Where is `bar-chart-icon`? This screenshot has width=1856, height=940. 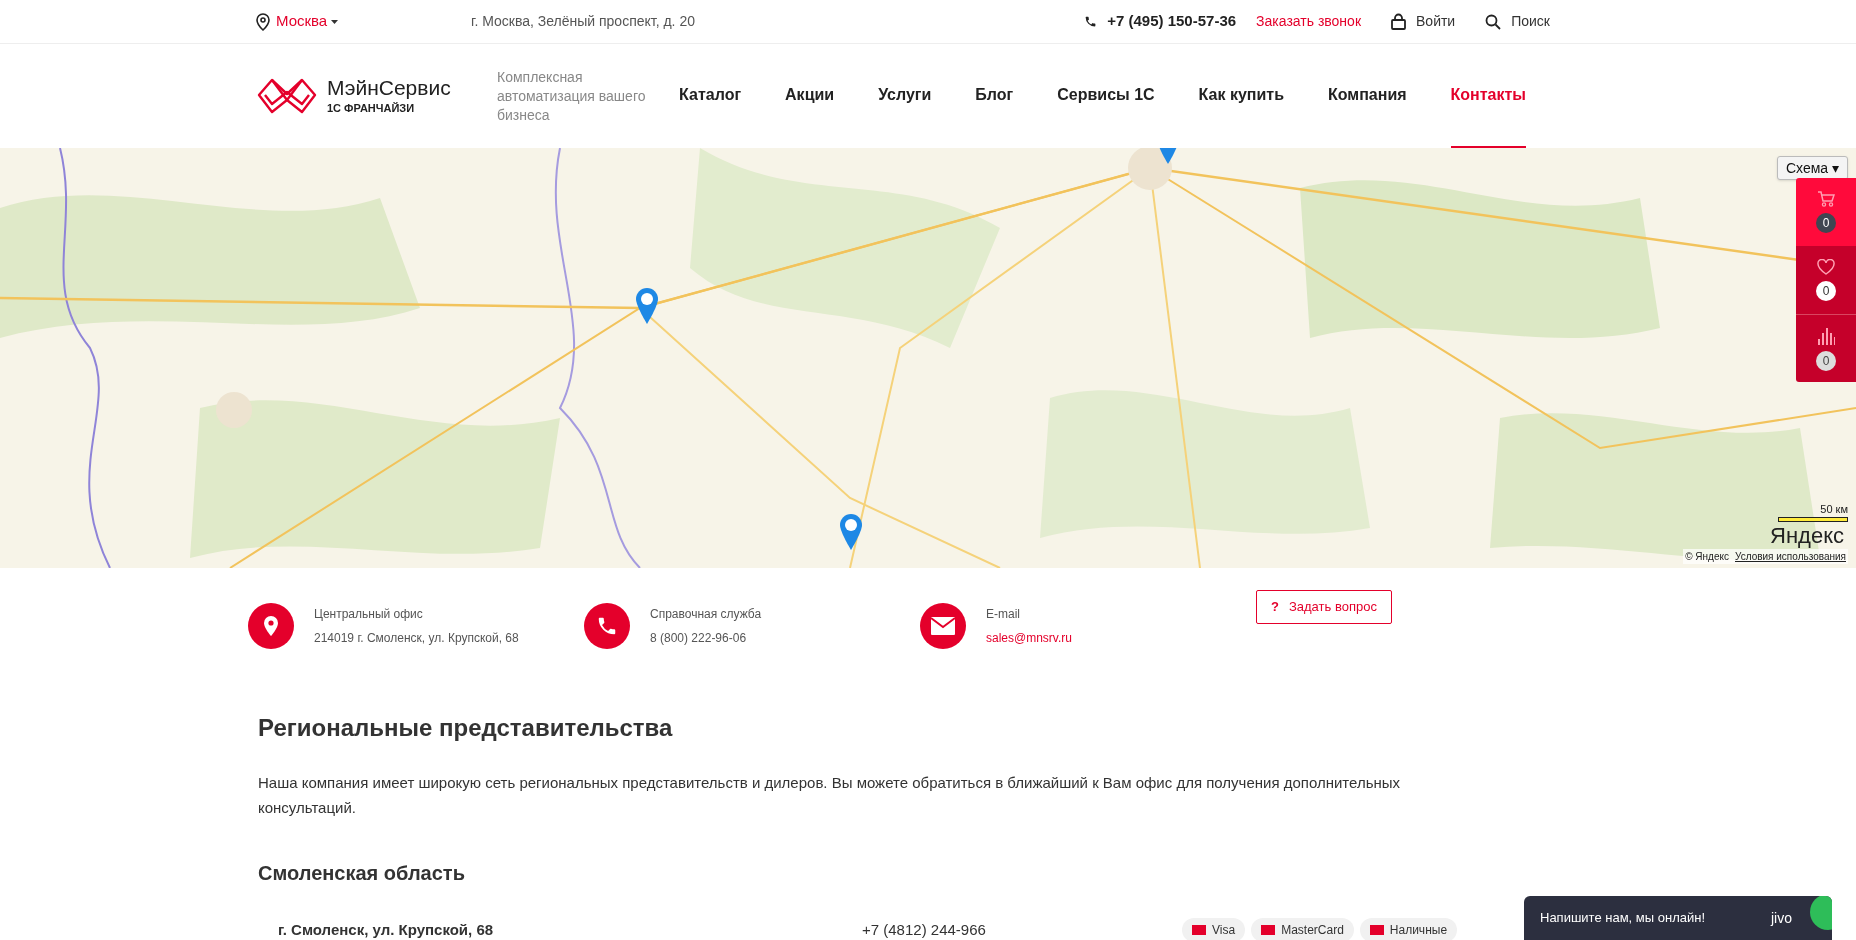
bar-chart-icon is located at coordinates (1826, 335).